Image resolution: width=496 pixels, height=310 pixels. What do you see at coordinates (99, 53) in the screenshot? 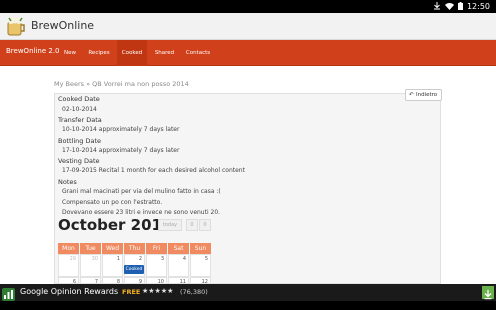
I see `nav-item-recipes: Recipes` at bounding box center [99, 53].